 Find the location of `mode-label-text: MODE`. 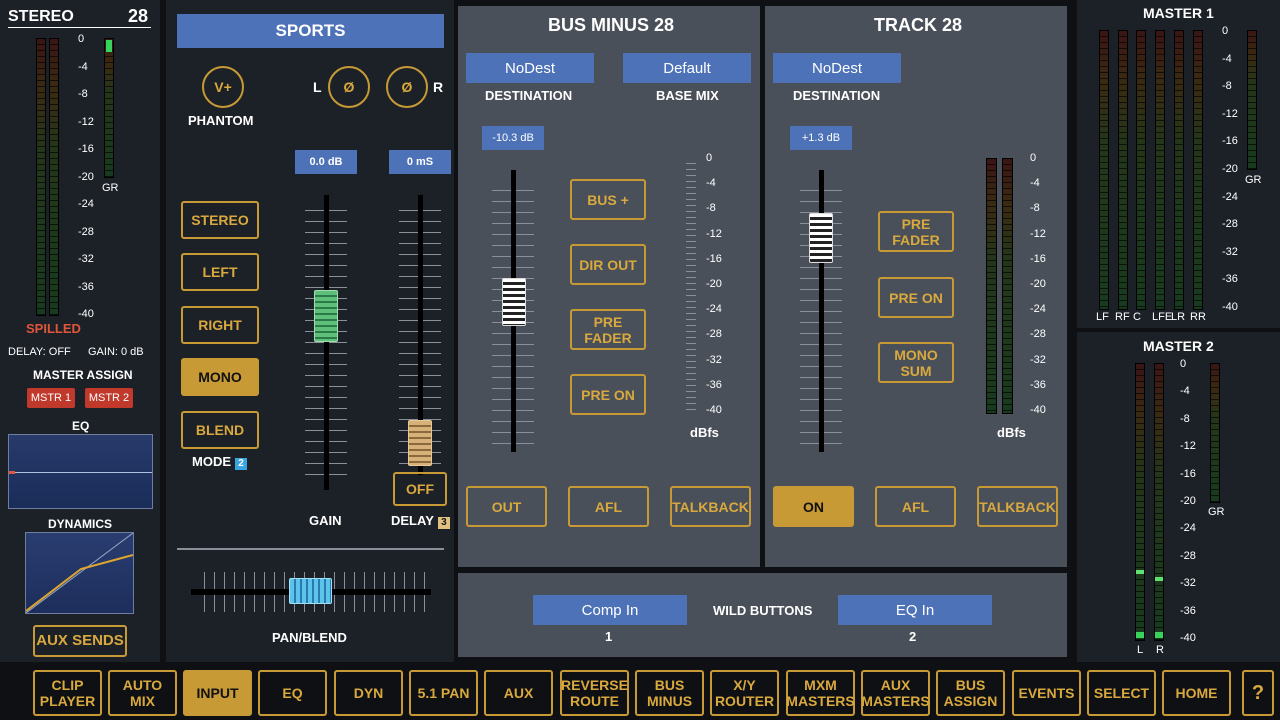

mode-label-text: MODE is located at coordinates (211, 461).